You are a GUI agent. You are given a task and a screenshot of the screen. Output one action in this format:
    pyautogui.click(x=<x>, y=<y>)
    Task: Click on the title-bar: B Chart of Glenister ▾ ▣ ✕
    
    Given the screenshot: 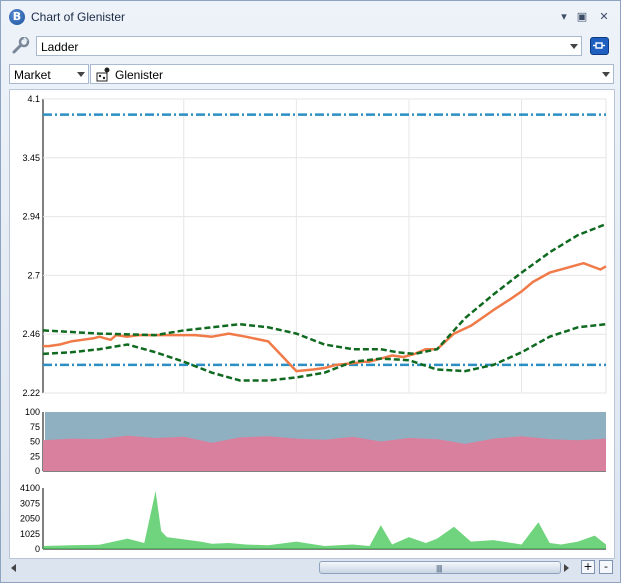 What is the action you would take?
    pyautogui.click(x=310, y=16)
    